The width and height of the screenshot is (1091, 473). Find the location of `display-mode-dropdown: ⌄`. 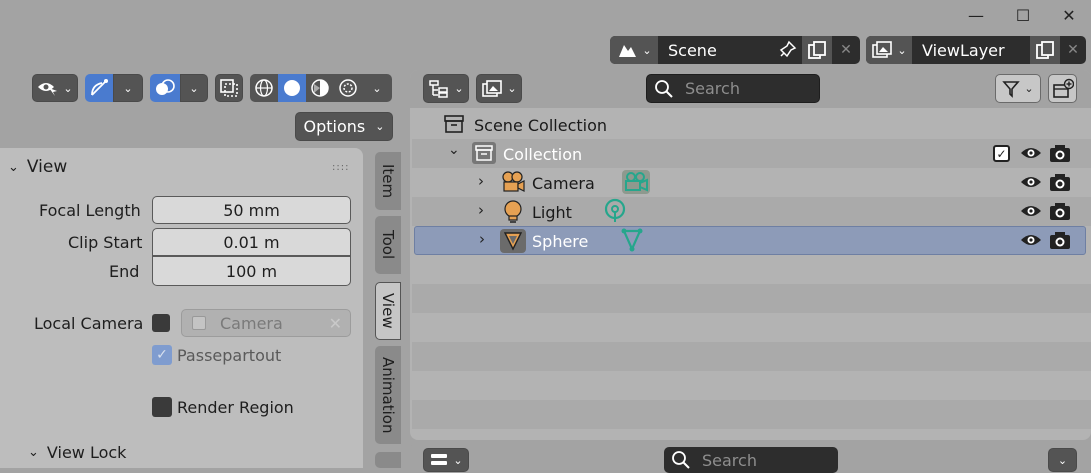

display-mode-dropdown: ⌄ is located at coordinates (446, 88).